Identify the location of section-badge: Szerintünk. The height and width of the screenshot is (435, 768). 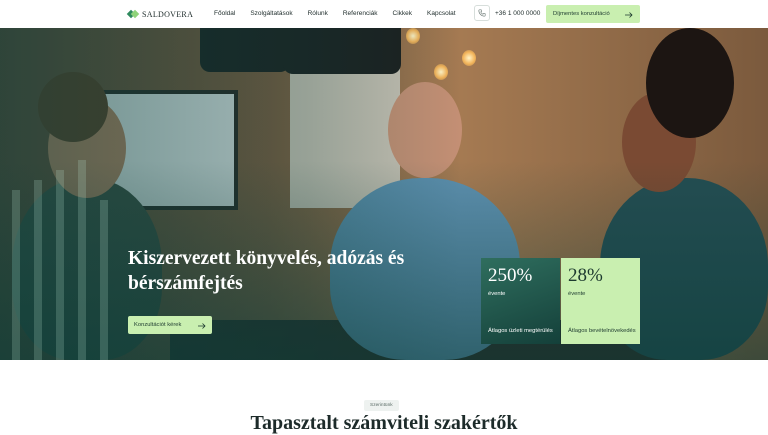
(381, 405).